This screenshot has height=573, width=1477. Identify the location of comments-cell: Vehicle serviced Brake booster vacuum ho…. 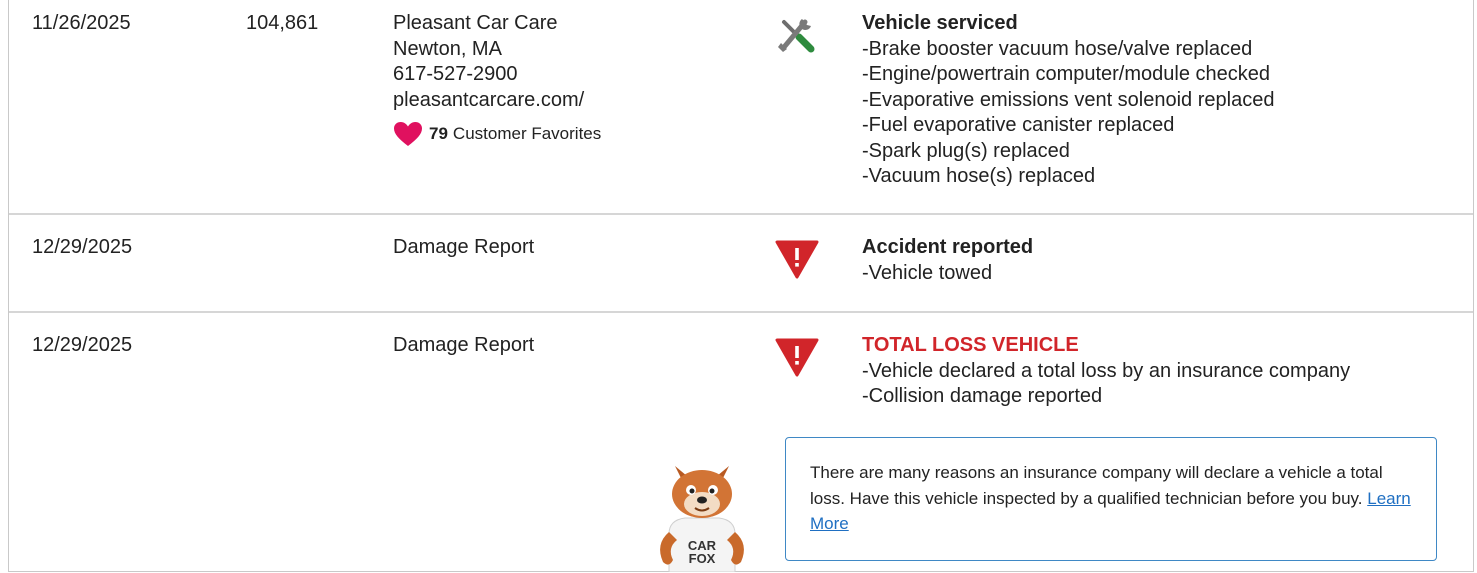
(1068, 100).